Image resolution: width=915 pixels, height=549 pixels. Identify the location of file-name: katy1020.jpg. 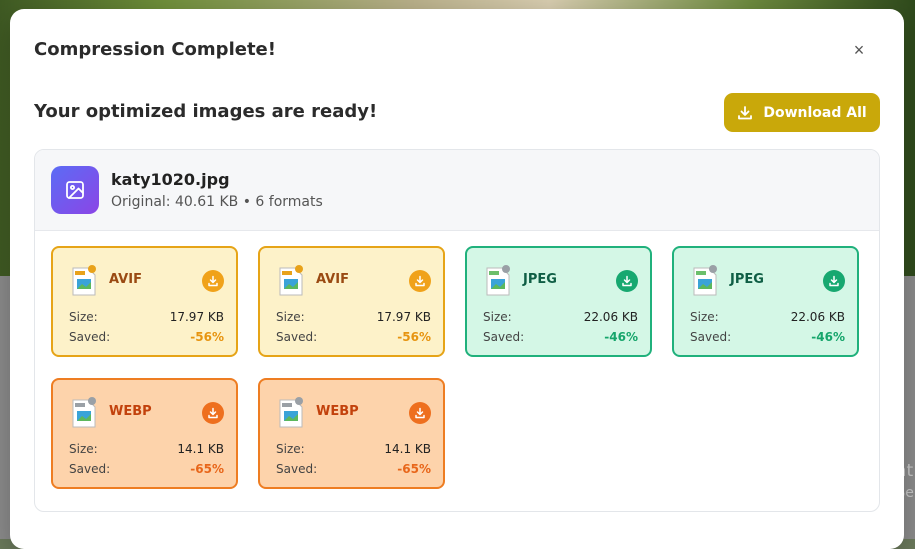
(170, 179).